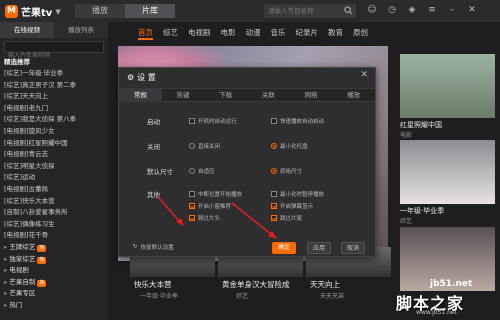 Image resolution: width=500 pixels, height=320 pixels. Describe the element at coordinates (170, 33) in the screenshot. I see `nav-variety: 综艺` at that location.